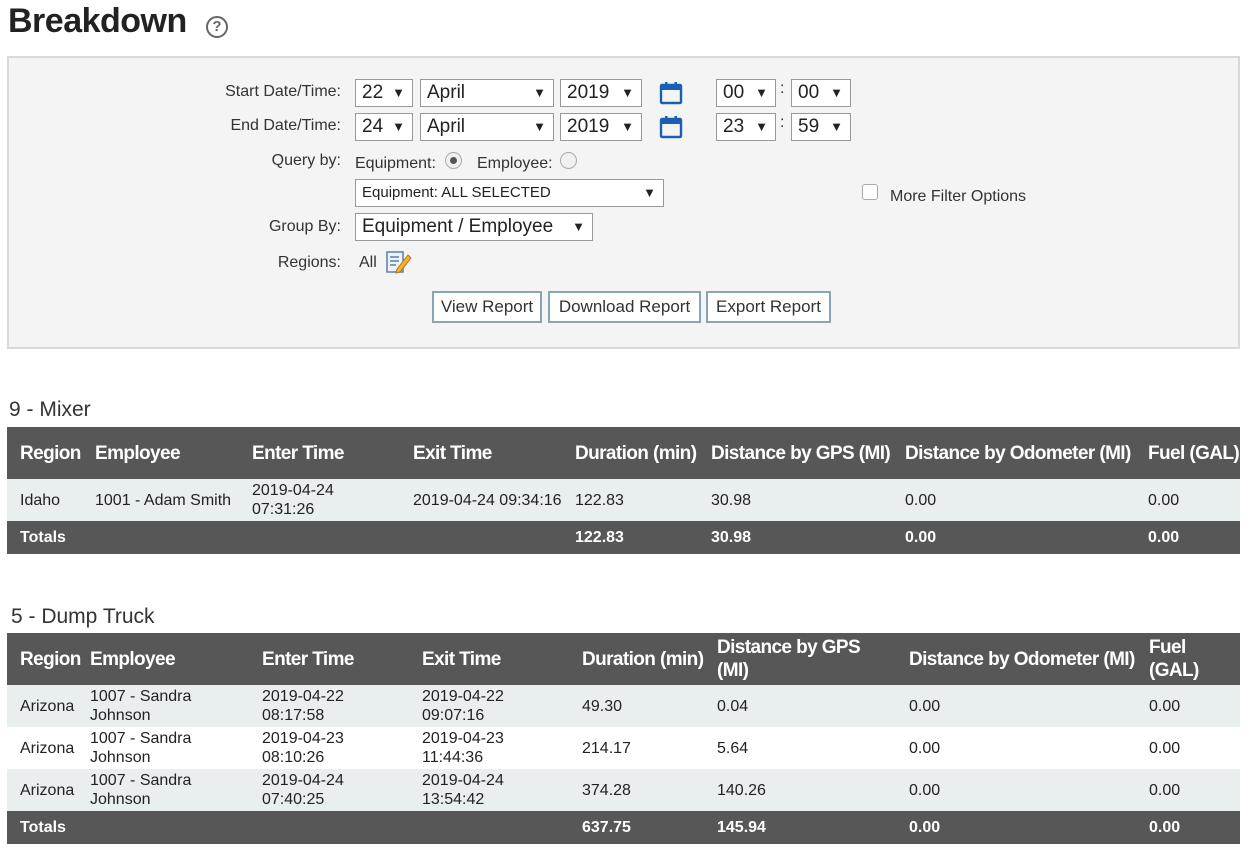 The width and height of the screenshot is (1253, 860). I want to click on cell-duration: 122.83, so click(630, 500).